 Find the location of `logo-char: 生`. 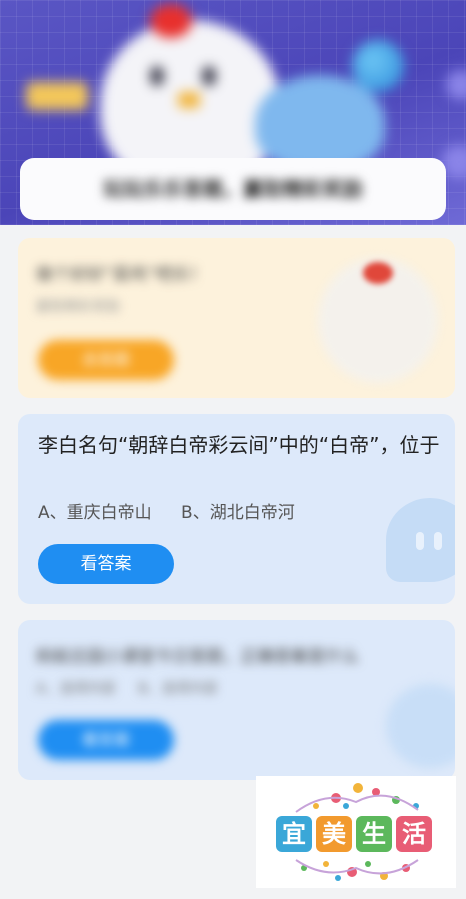

logo-char: 生 is located at coordinates (374, 834).